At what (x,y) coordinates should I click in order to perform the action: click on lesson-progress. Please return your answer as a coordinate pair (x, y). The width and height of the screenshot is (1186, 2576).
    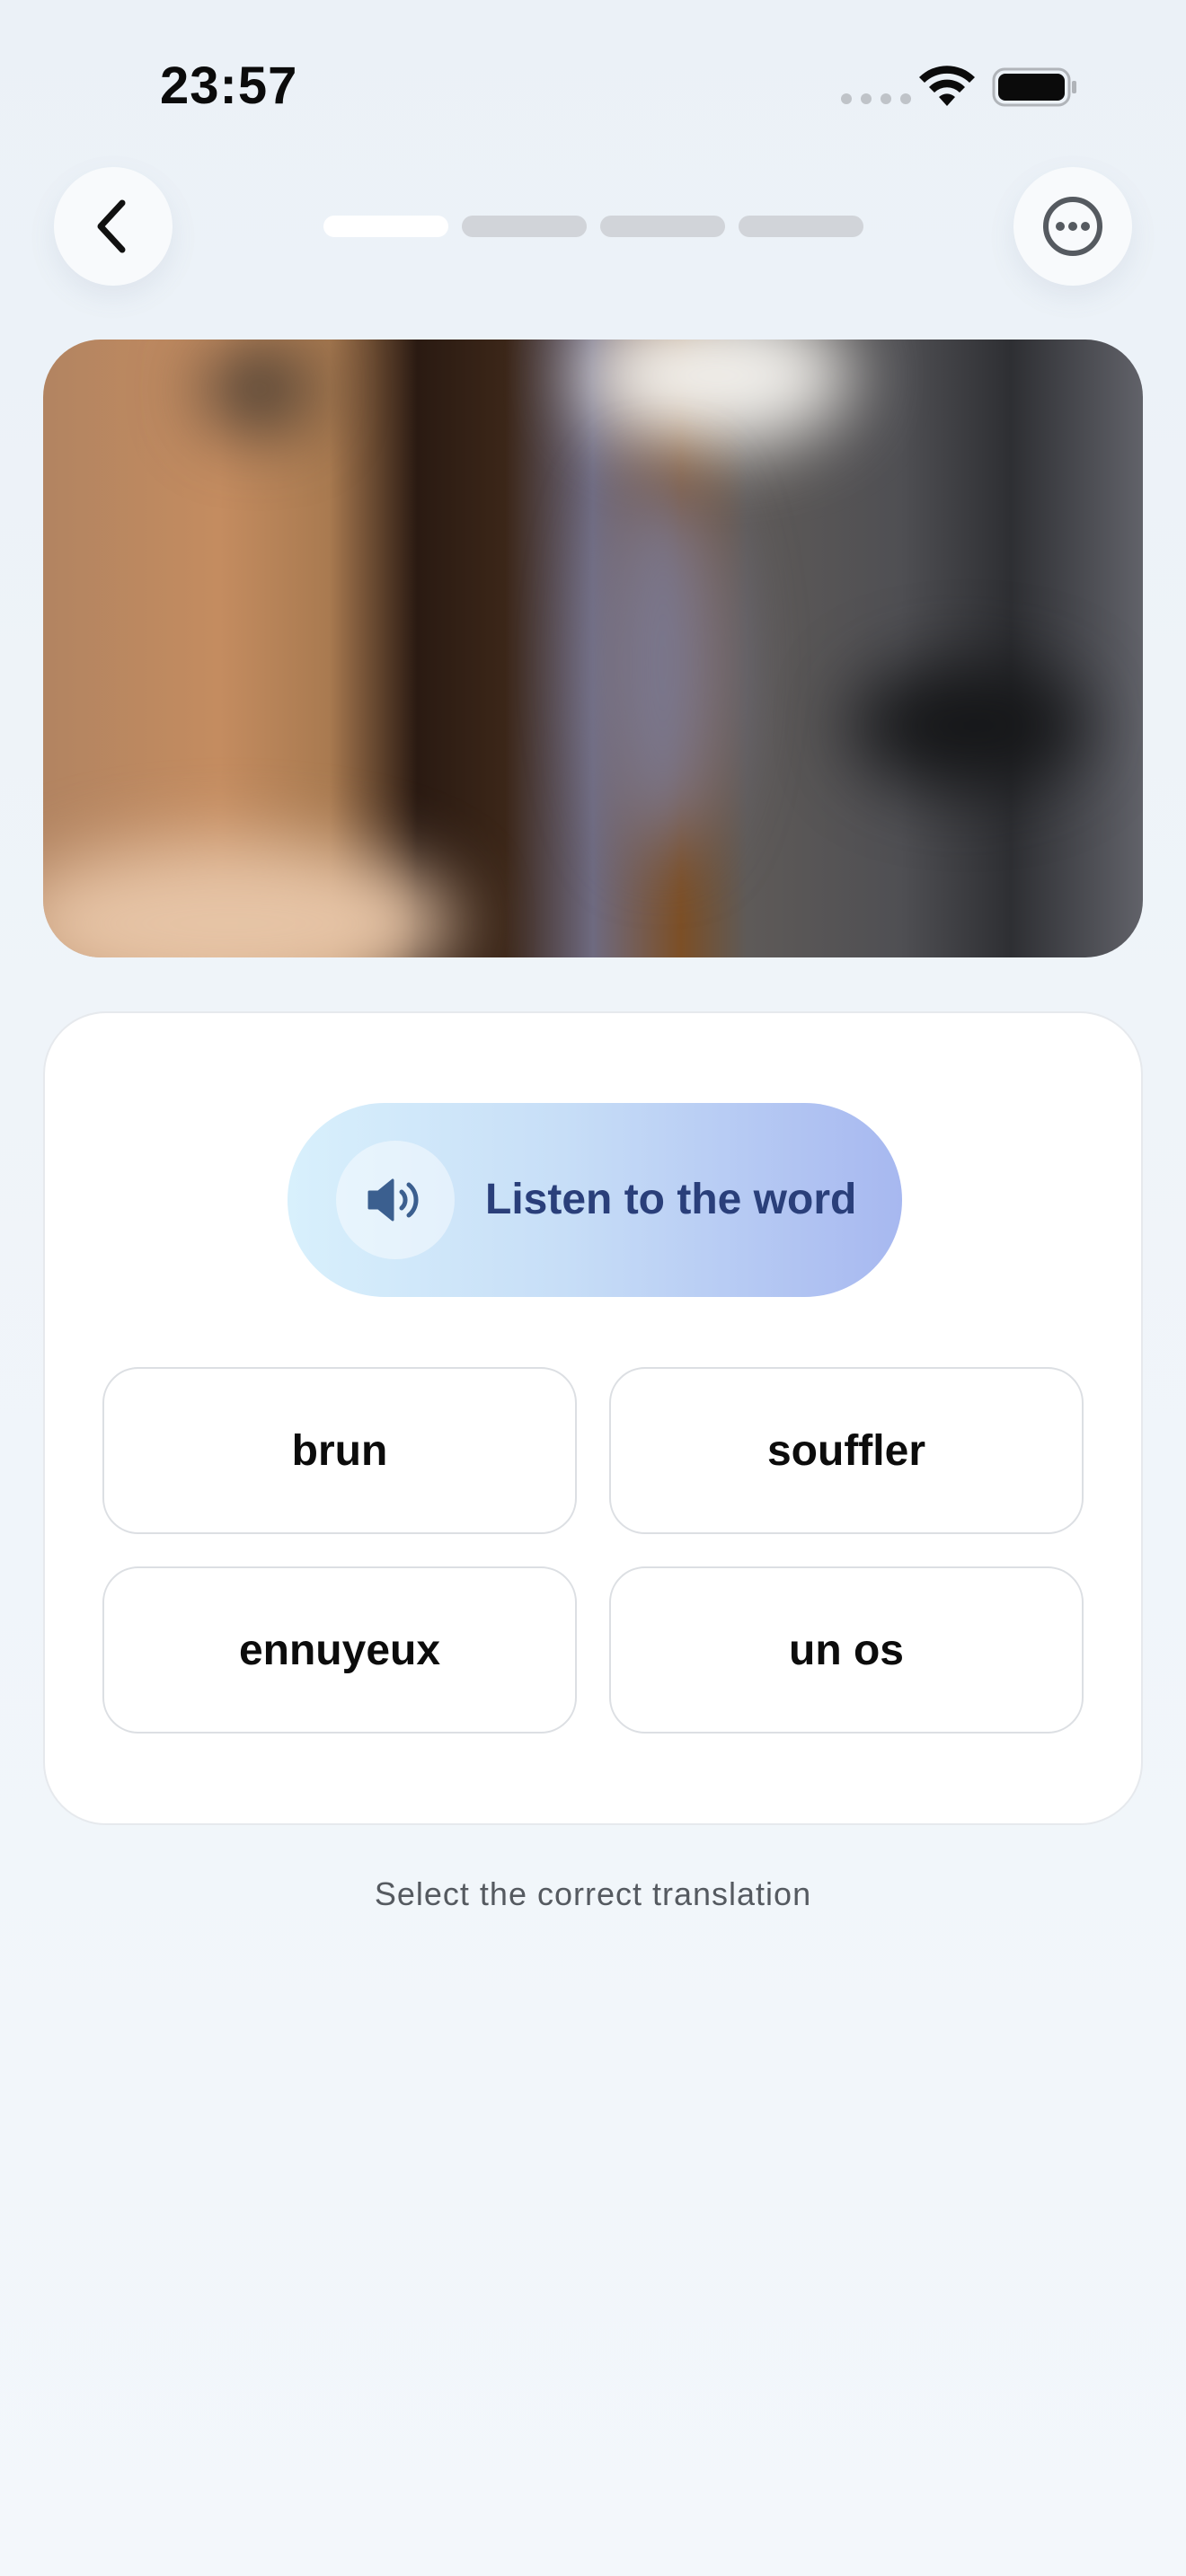
    Looking at the image, I should click on (593, 226).